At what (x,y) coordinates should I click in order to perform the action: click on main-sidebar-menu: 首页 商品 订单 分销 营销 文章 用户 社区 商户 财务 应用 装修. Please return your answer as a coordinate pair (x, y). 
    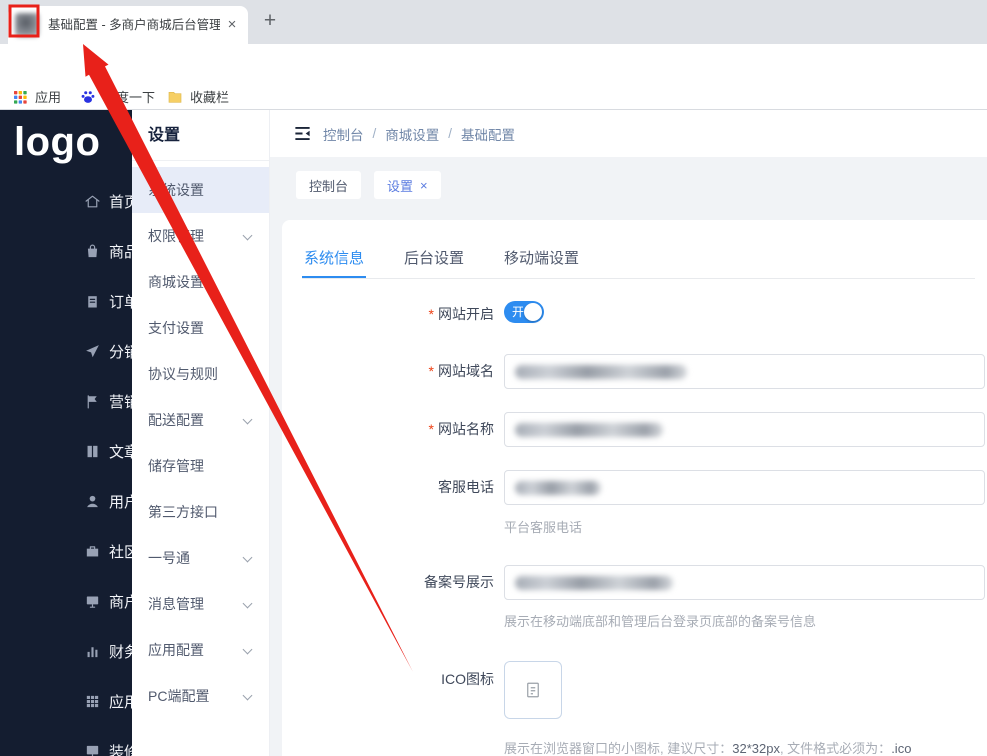
    Looking at the image, I should click on (69, 466).